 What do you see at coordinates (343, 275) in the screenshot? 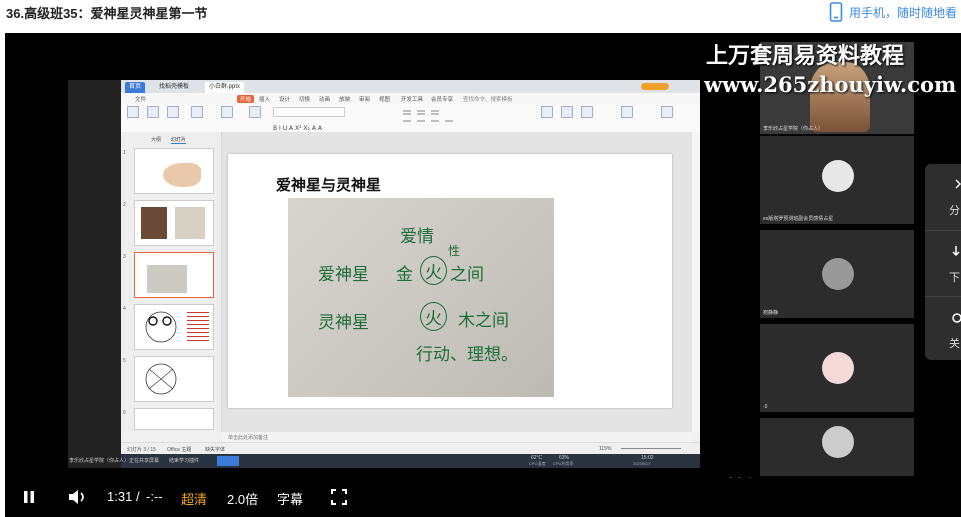
I see `hw-line1-a: 爱神星` at bounding box center [343, 275].